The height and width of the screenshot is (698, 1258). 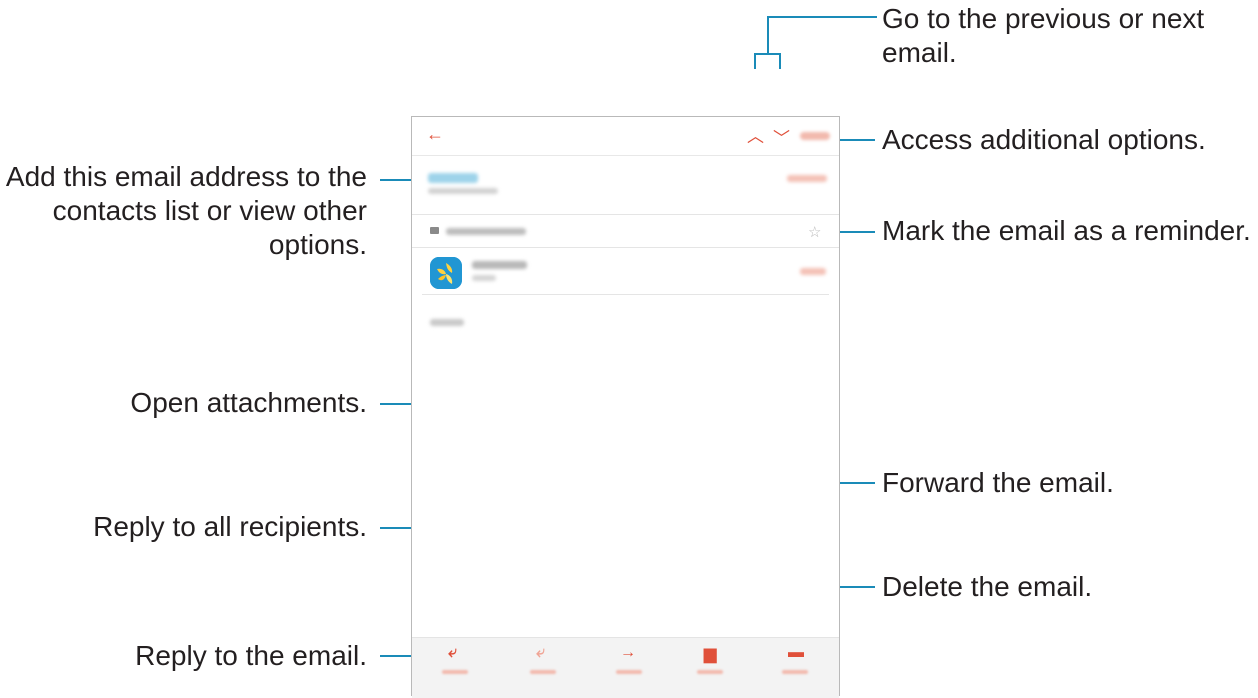 What do you see at coordinates (434, 230) in the screenshot?
I see `message-bubble-icon` at bounding box center [434, 230].